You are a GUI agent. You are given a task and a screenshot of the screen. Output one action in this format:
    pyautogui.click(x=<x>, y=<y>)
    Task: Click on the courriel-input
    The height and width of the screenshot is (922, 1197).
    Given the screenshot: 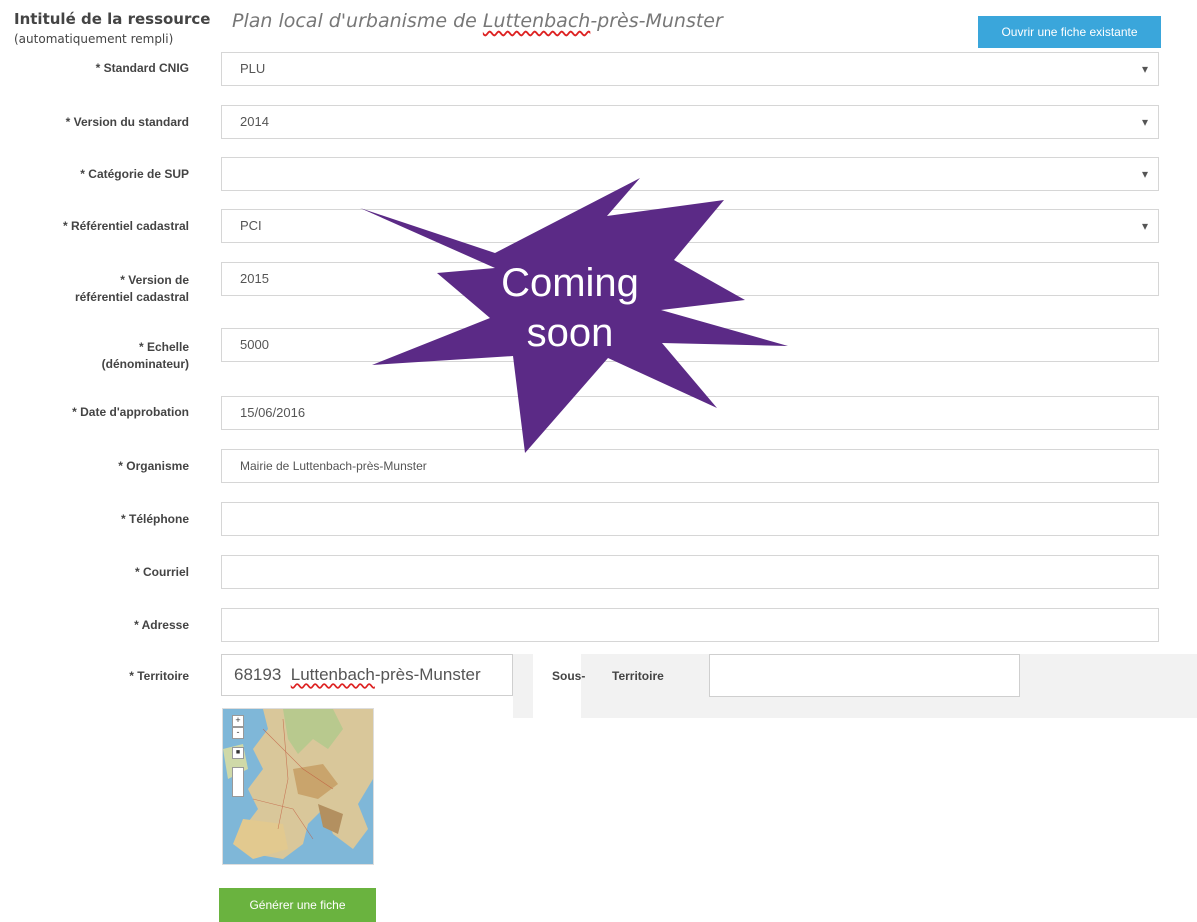 What is the action you would take?
    pyautogui.click(x=690, y=572)
    